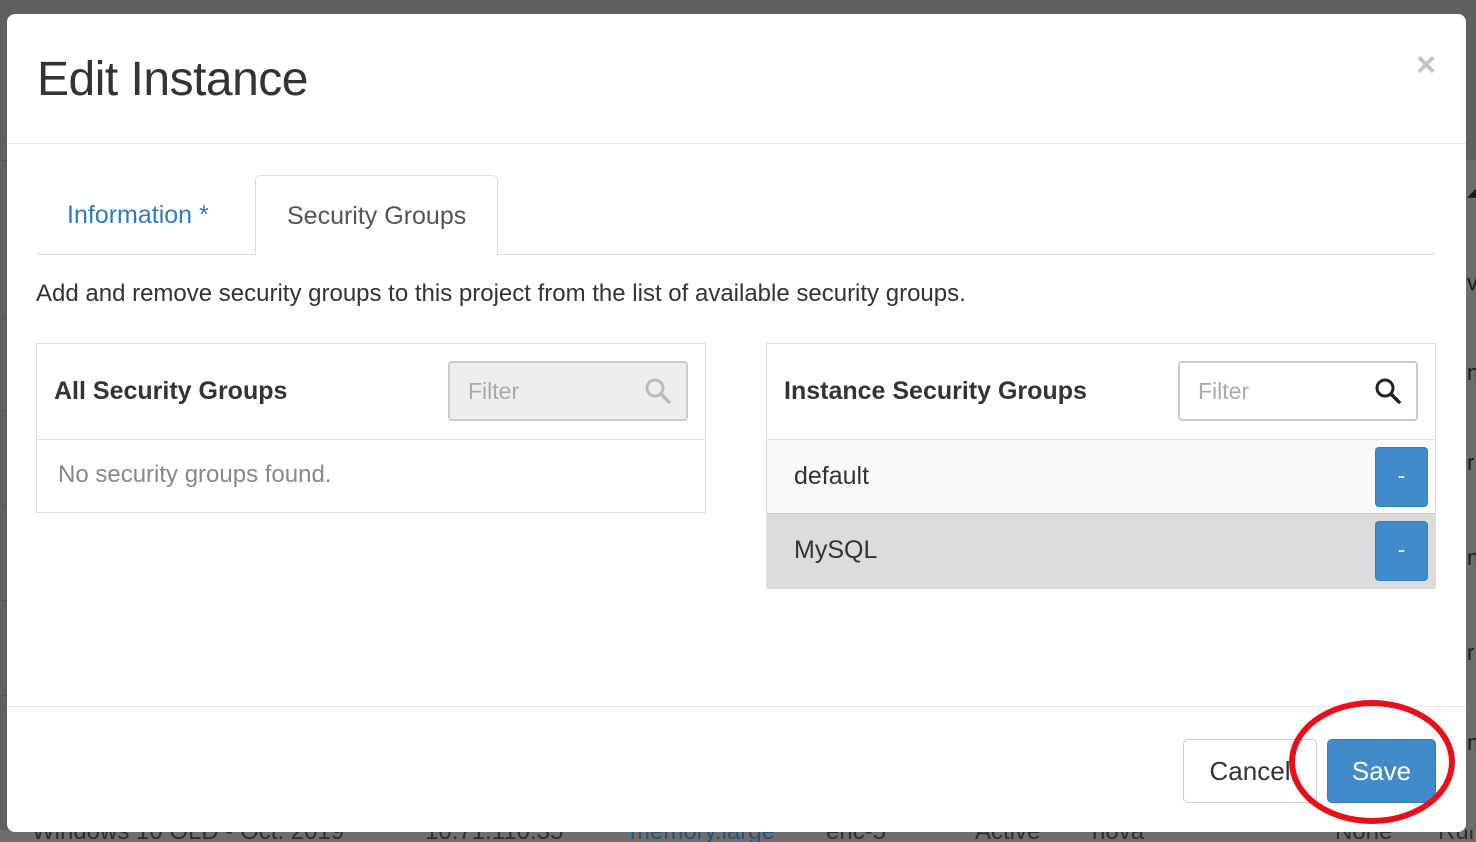 The height and width of the screenshot is (842, 1476). What do you see at coordinates (1101, 477) in the screenshot?
I see `list-item: default -` at bounding box center [1101, 477].